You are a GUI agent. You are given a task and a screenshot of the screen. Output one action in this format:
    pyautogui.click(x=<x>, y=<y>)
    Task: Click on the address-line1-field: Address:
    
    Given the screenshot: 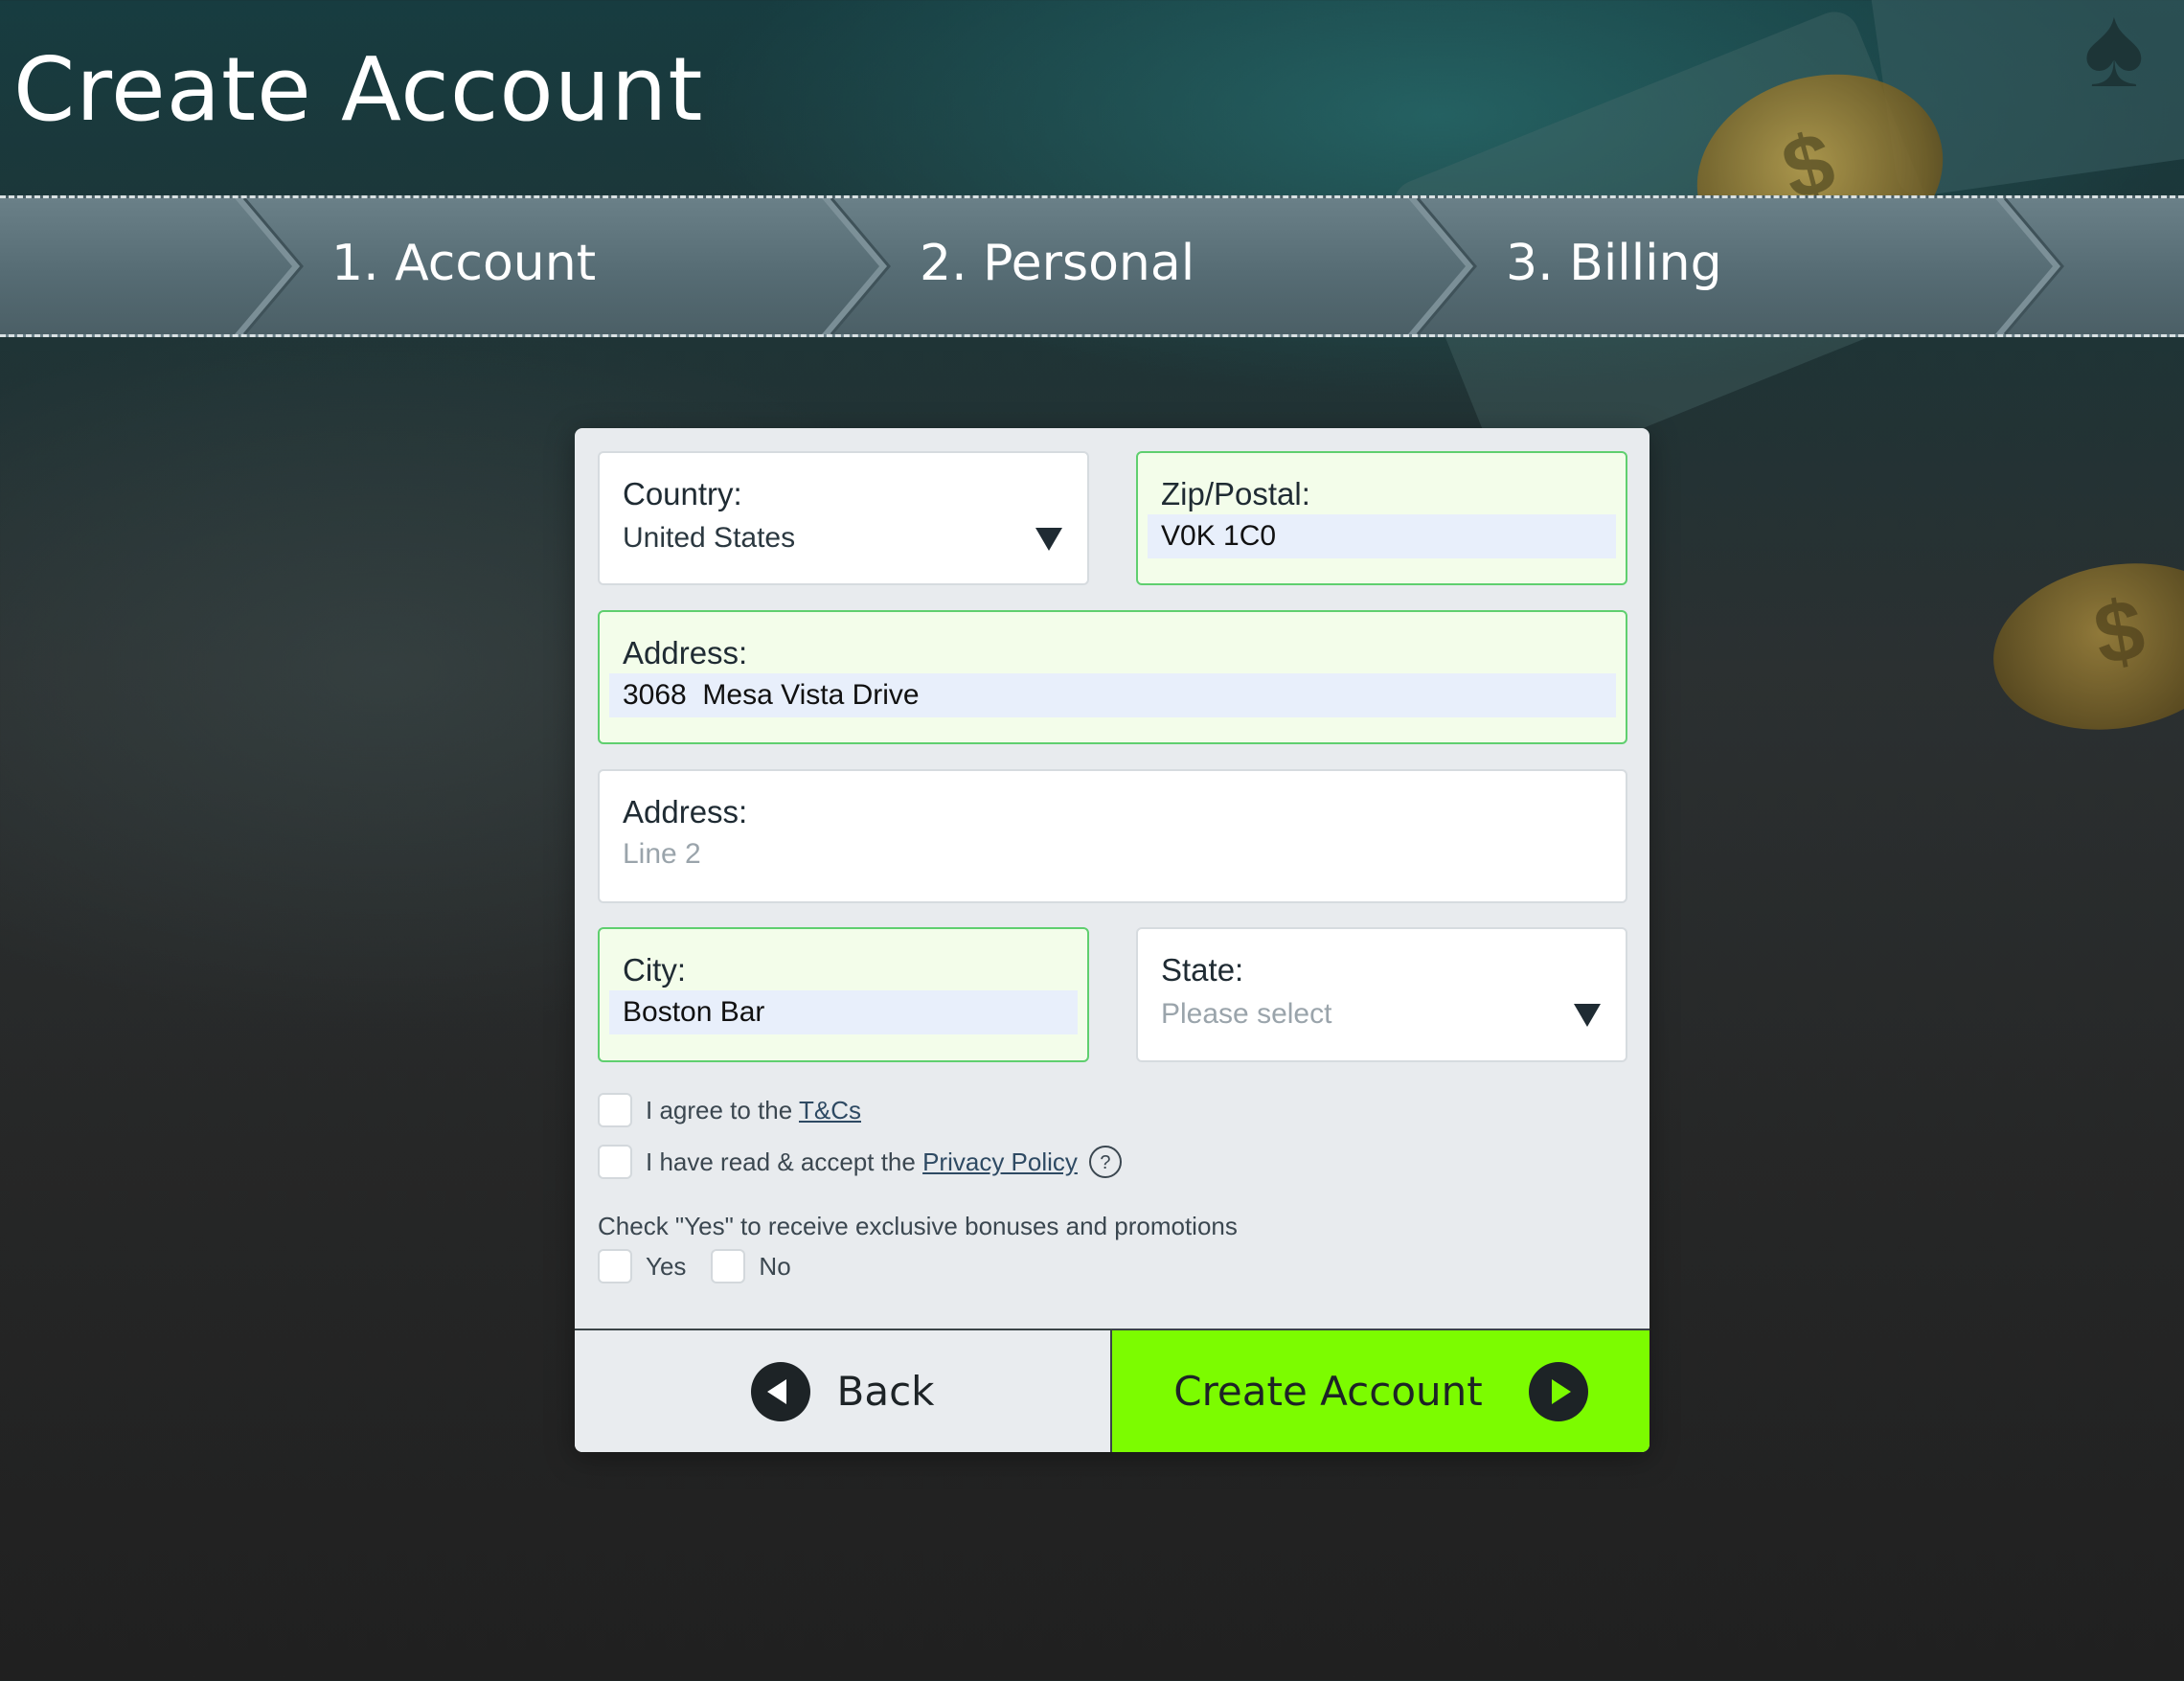 What is the action you would take?
    pyautogui.click(x=1112, y=677)
    